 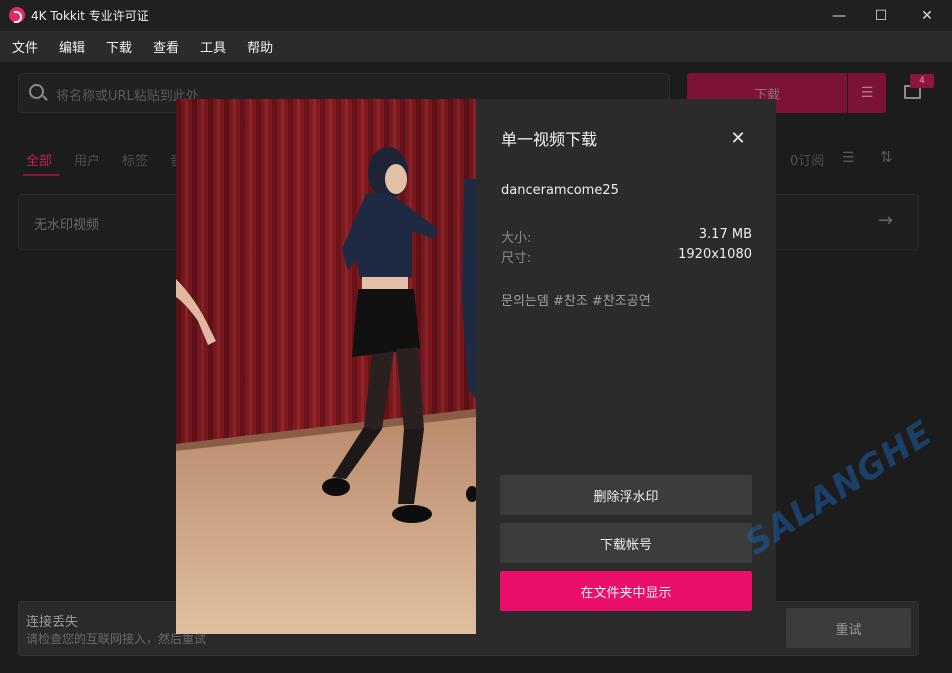 What do you see at coordinates (36, 91) in the screenshot?
I see `search-icon` at bounding box center [36, 91].